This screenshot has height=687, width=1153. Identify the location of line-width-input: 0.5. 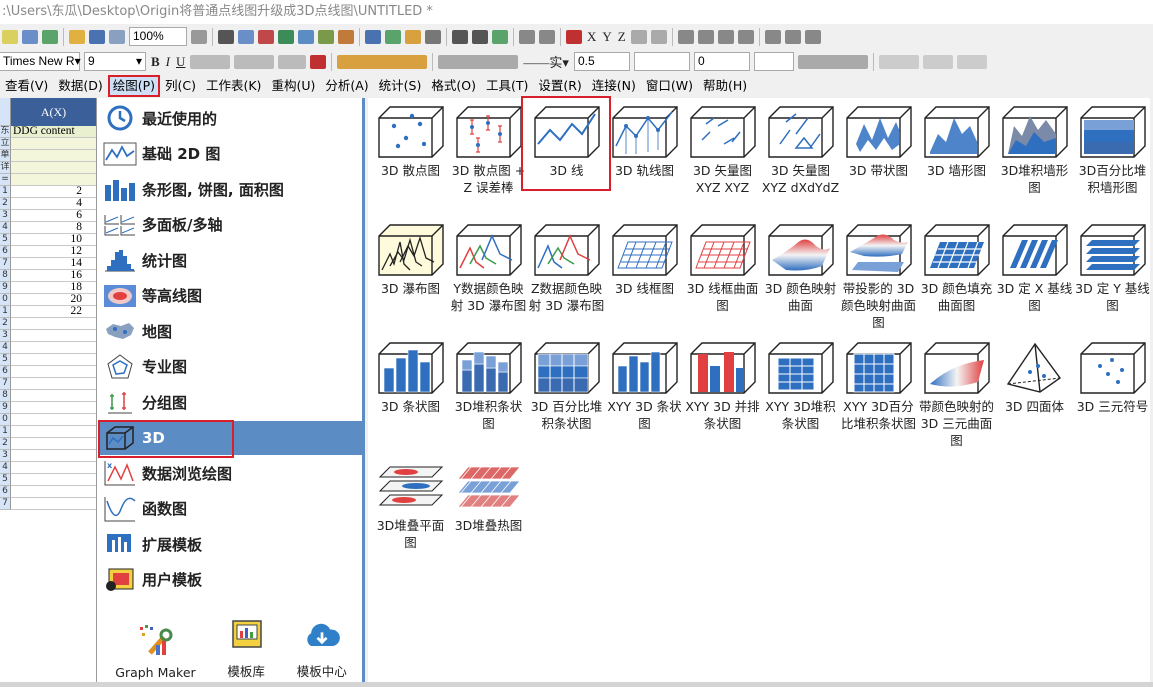
(601, 61).